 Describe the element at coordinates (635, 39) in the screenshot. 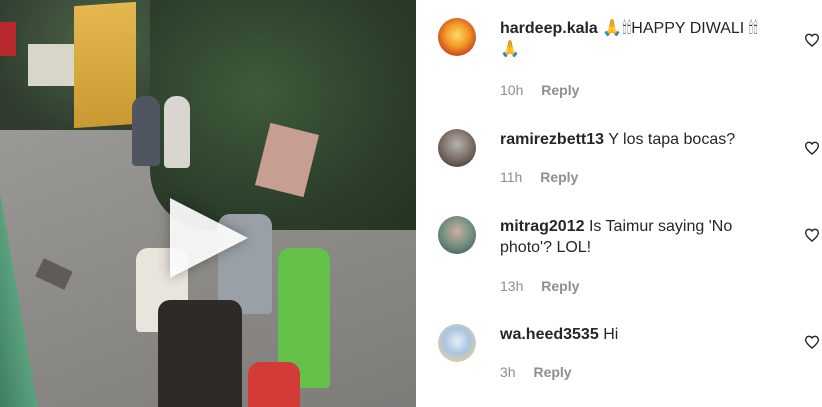

I see `comment-body: hardeep.kala 🙏🕯🕯HAPPY DIWALI 🕯🕯 🙏` at that location.